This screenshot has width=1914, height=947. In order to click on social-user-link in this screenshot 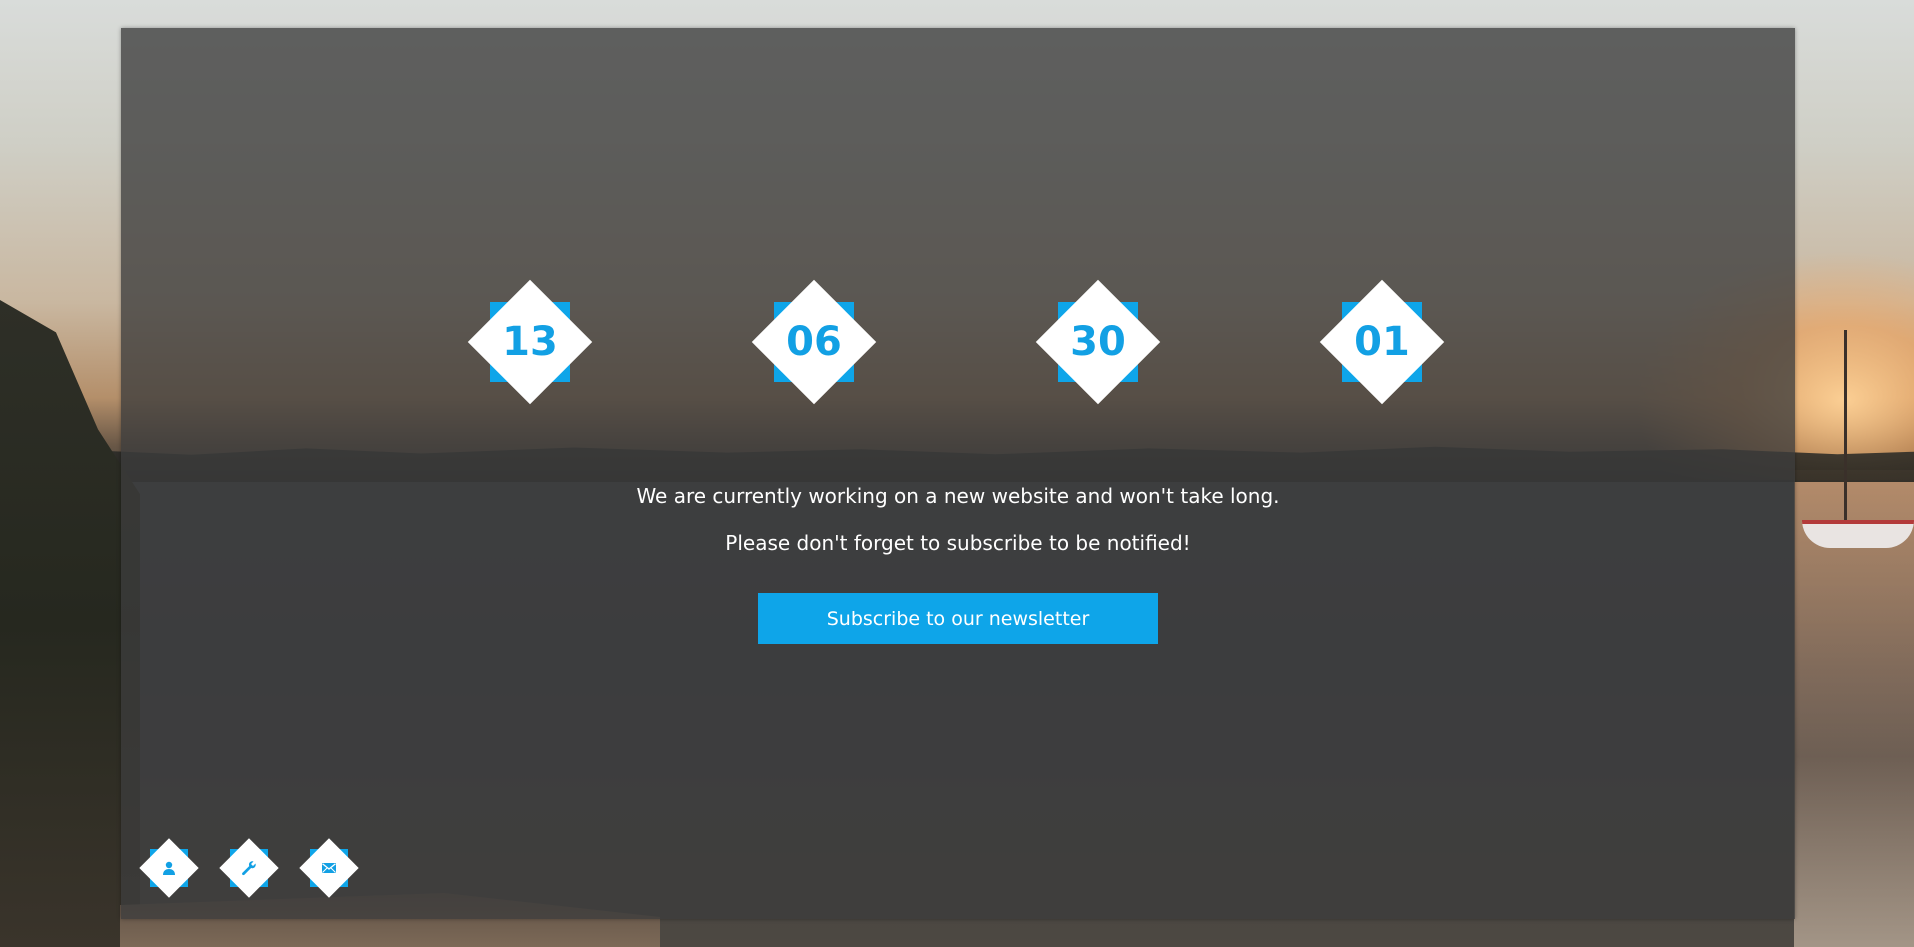, I will do `click(169, 868)`.